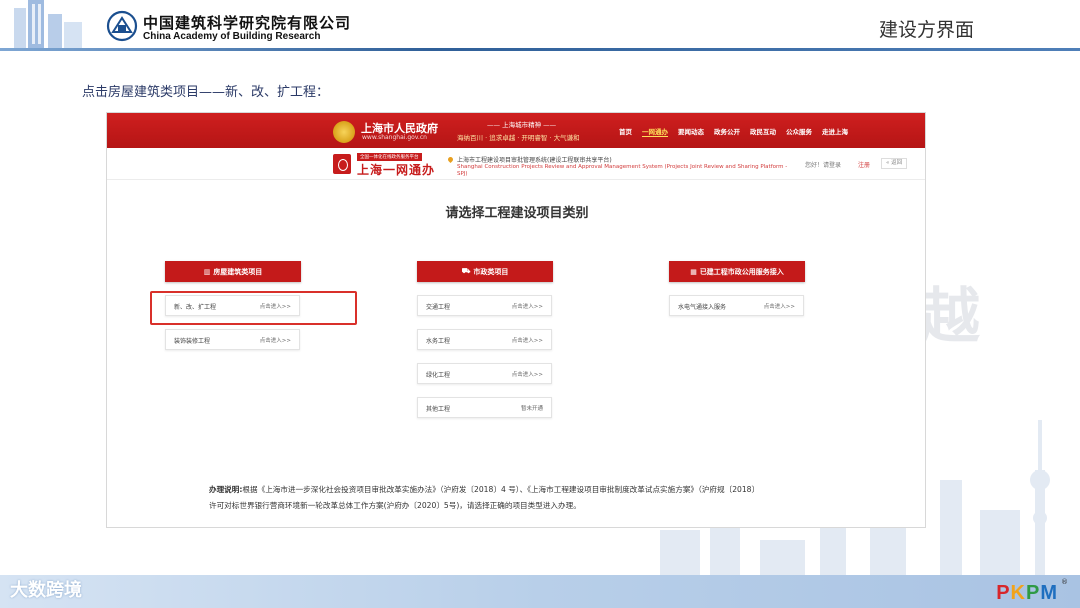  I want to click on brand-letter: K, so click(1018, 593).